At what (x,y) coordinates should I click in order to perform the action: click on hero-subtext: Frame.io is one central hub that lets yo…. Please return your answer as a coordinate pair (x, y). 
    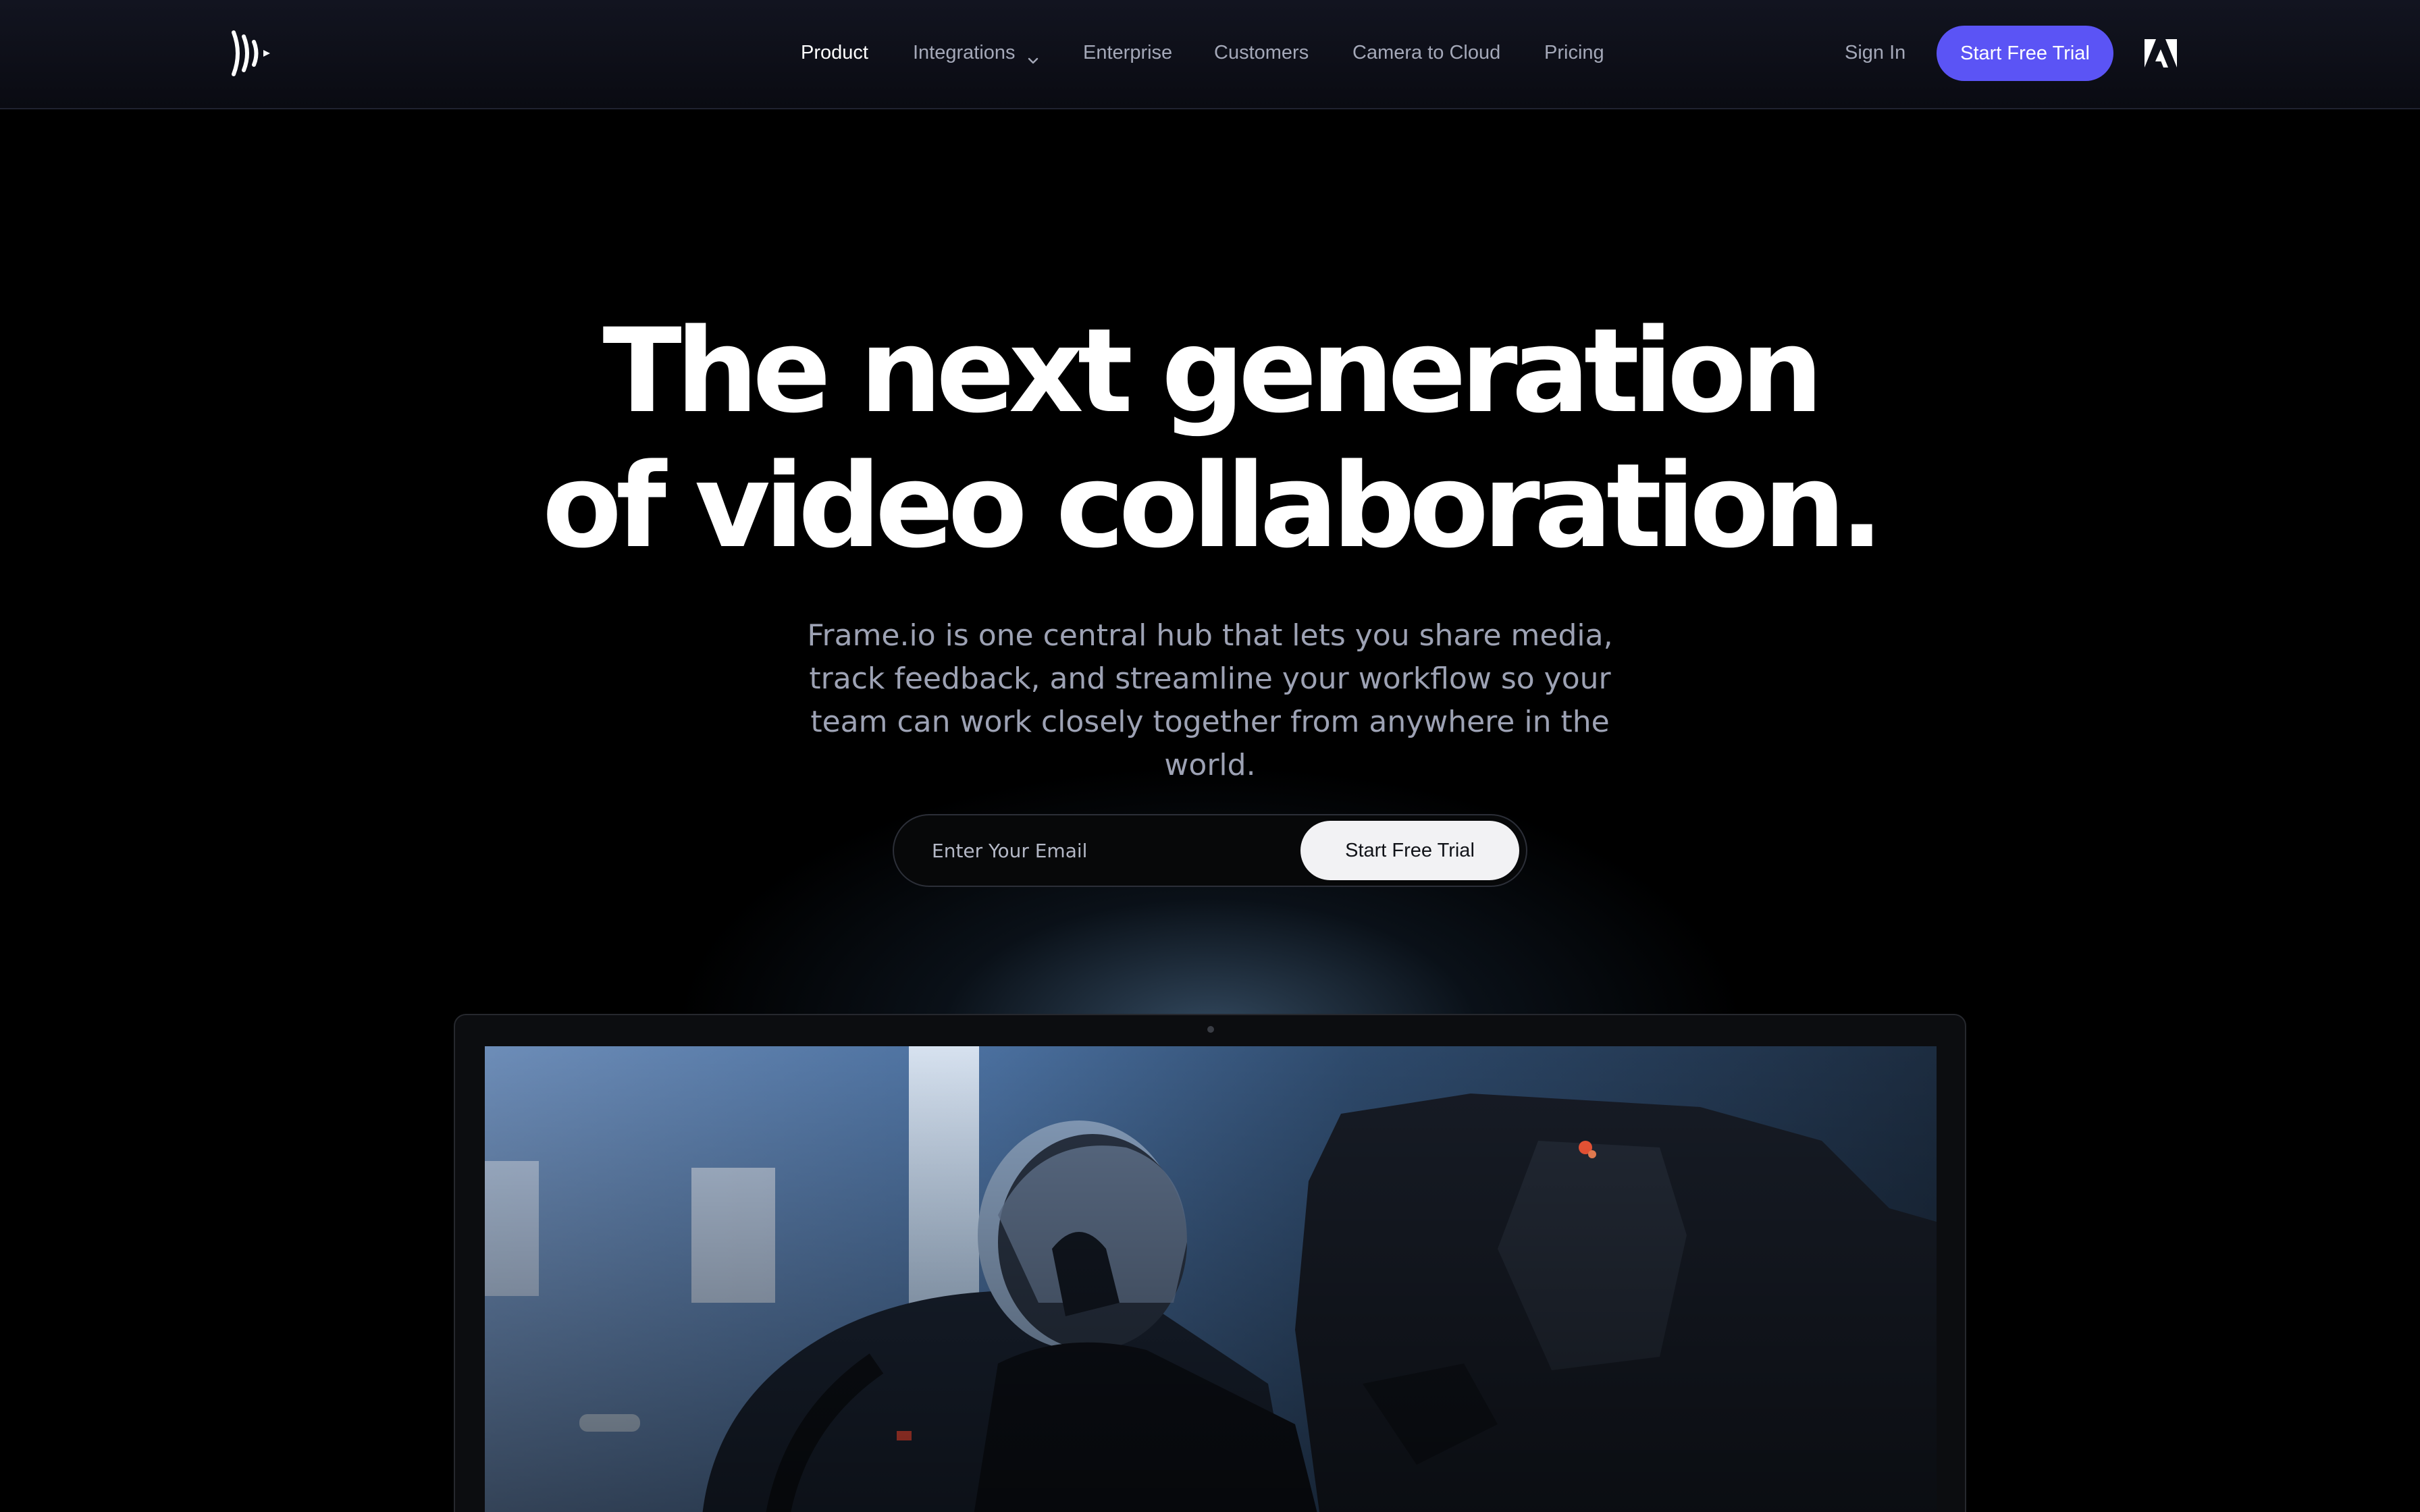
    Looking at the image, I should click on (1210, 700).